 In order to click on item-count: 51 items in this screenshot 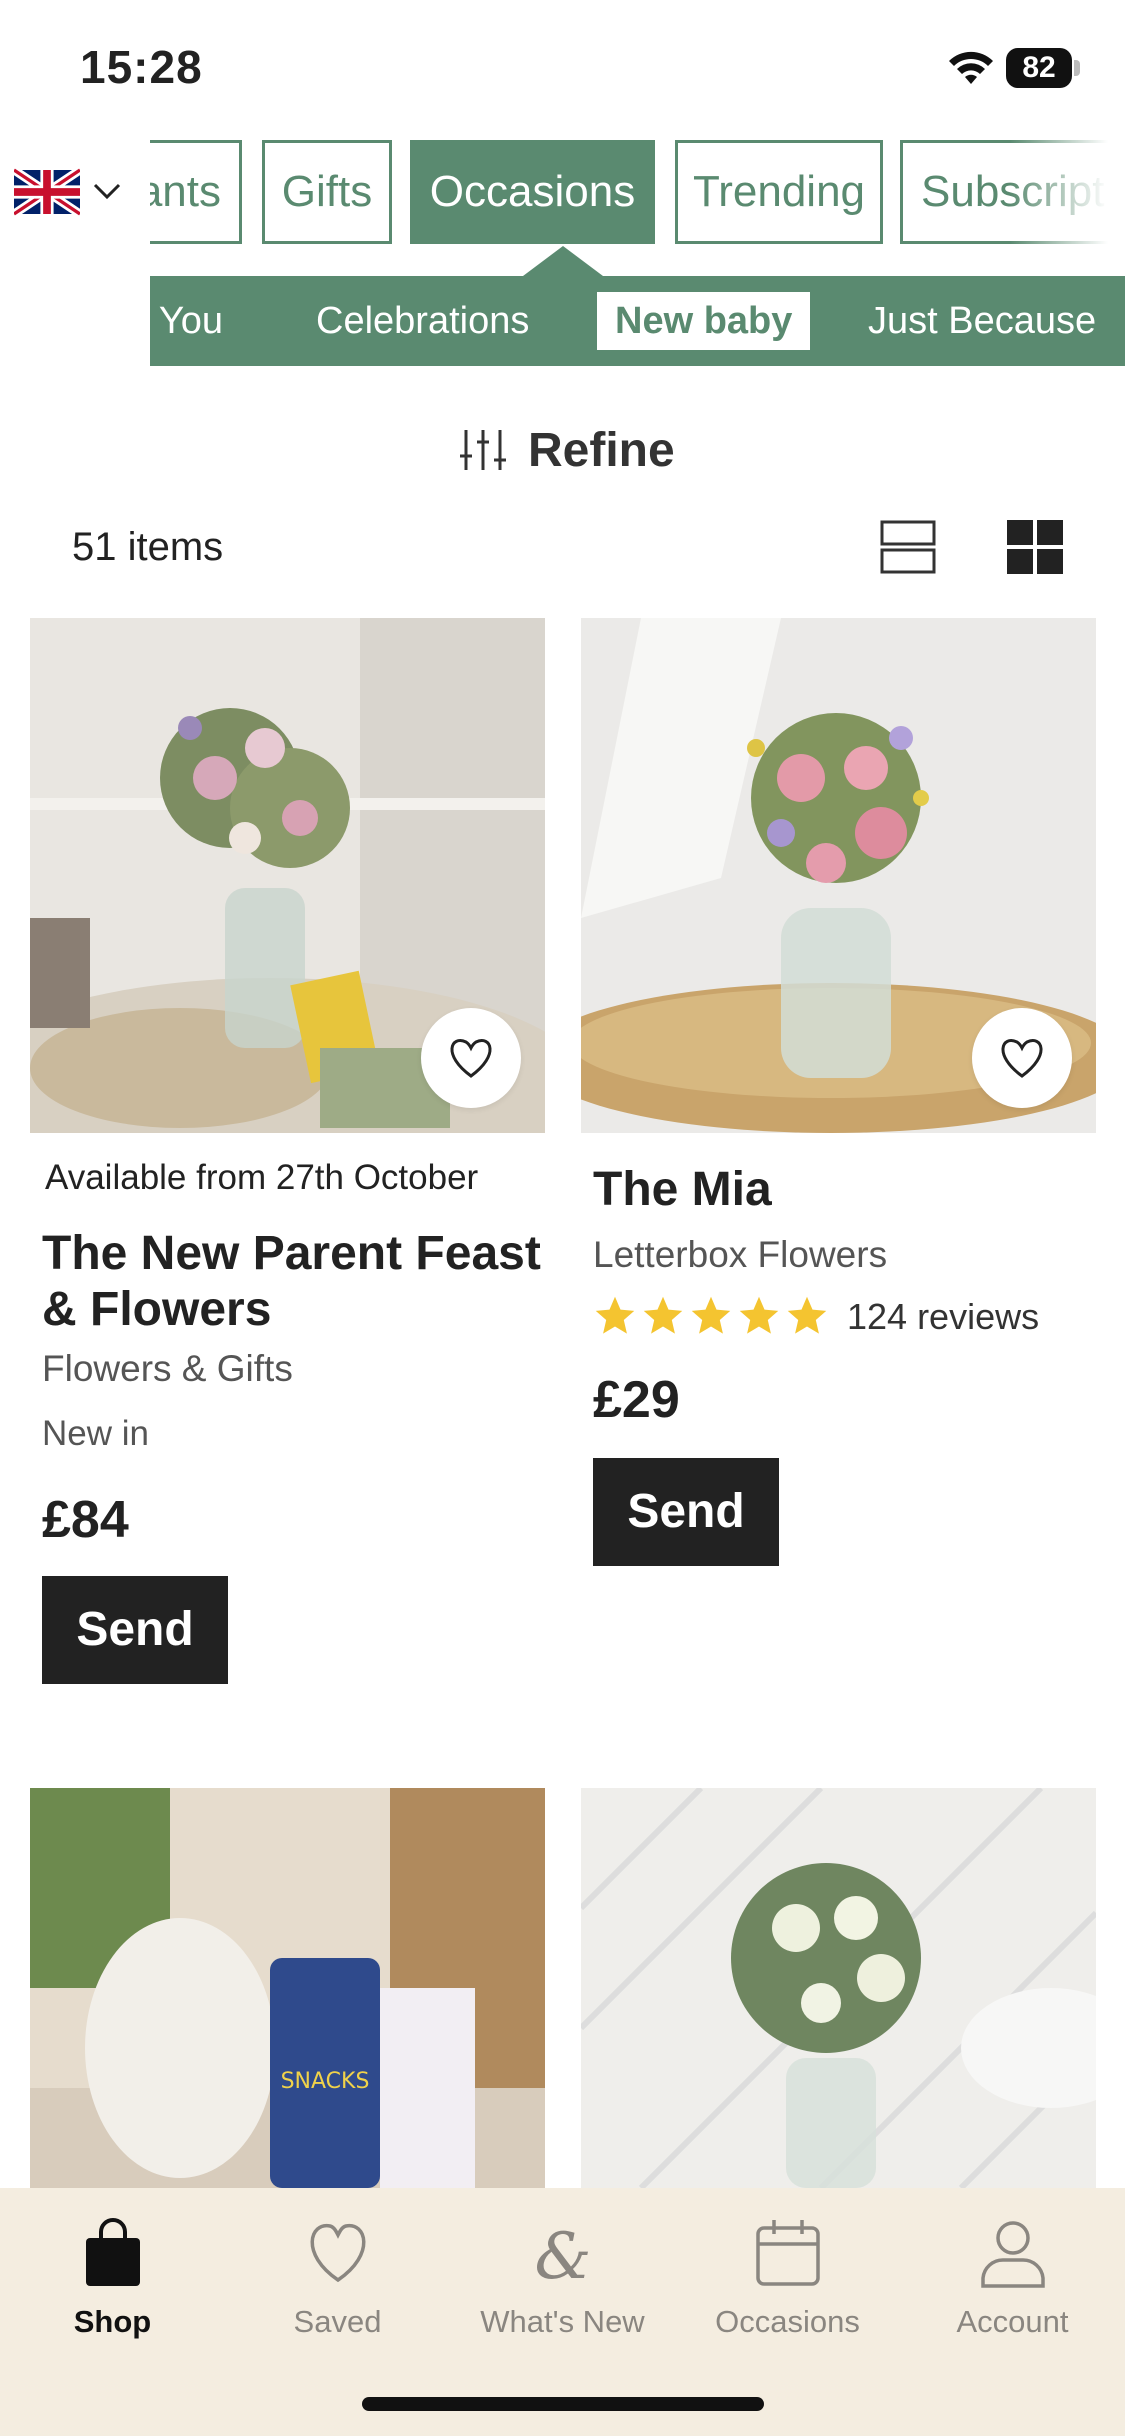, I will do `click(148, 547)`.